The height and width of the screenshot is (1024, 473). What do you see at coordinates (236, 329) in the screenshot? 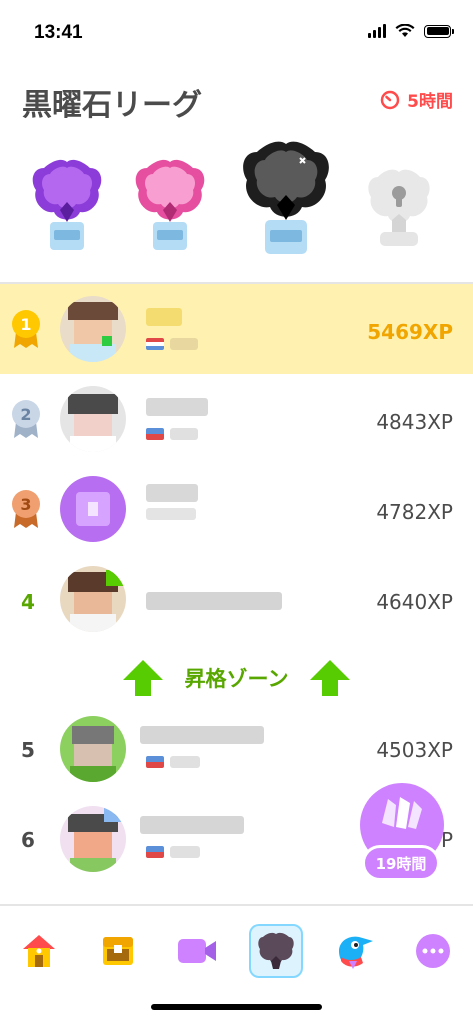
I see `leaderboard-row-1: 1 5469XP` at bounding box center [236, 329].